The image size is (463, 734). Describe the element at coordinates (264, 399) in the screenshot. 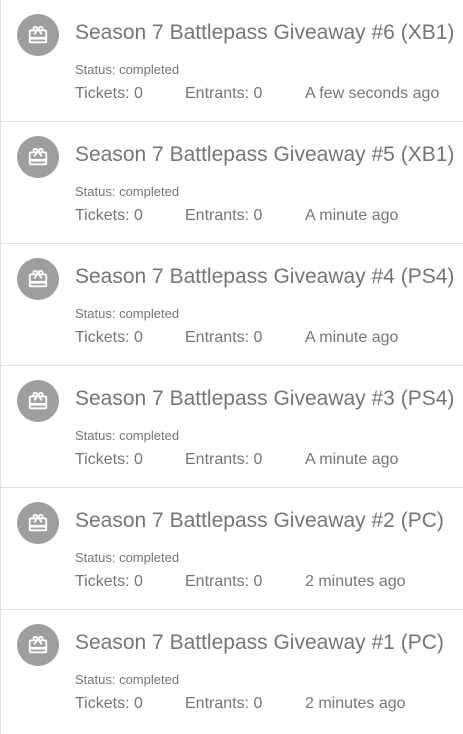

I see `giveaway-title: Season 7 Battlepass Giveaway #3 (PS4)` at that location.